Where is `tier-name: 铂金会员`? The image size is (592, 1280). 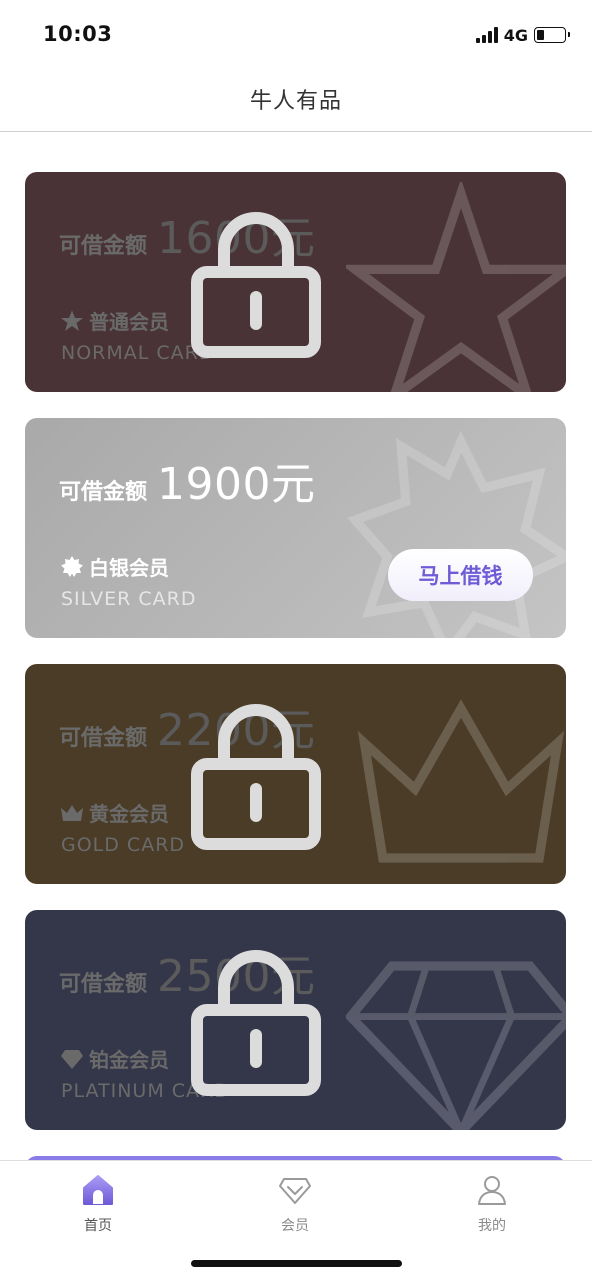
tier-name: 铂金会员 is located at coordinates (129, 1060).